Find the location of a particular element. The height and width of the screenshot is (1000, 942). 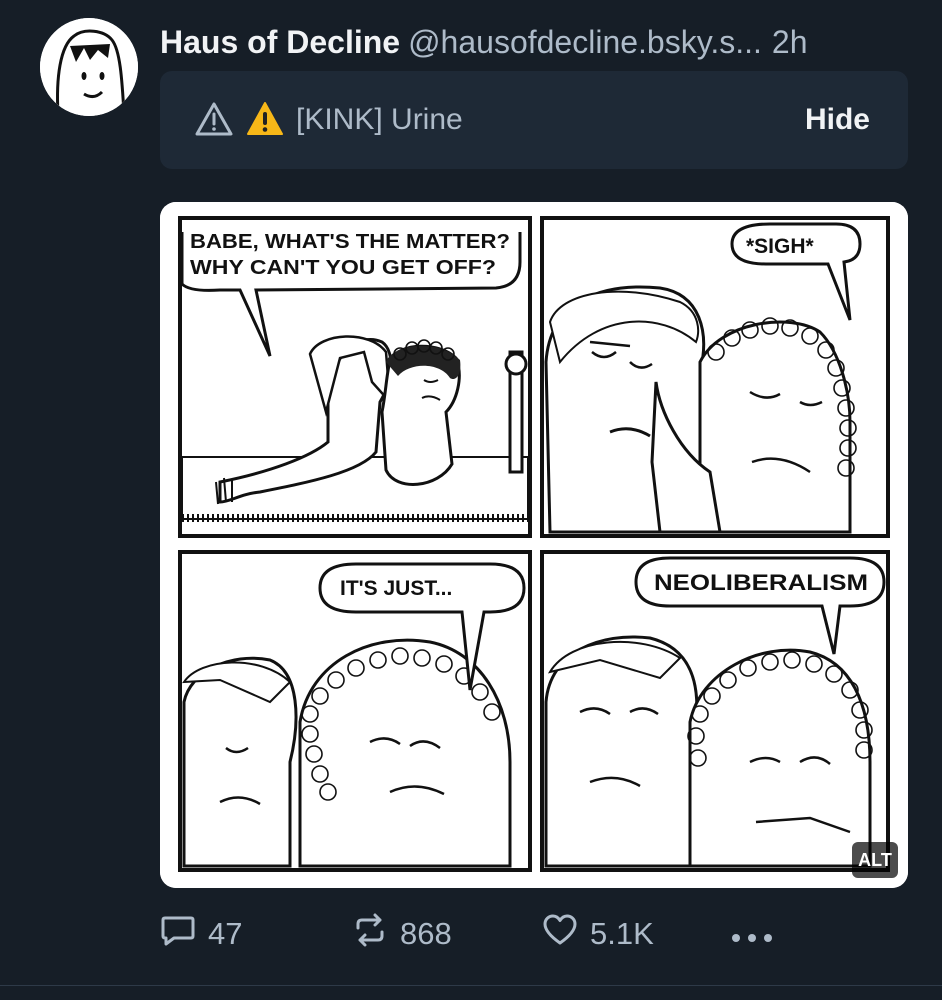

more-icon is located at coordinates (758, 934).